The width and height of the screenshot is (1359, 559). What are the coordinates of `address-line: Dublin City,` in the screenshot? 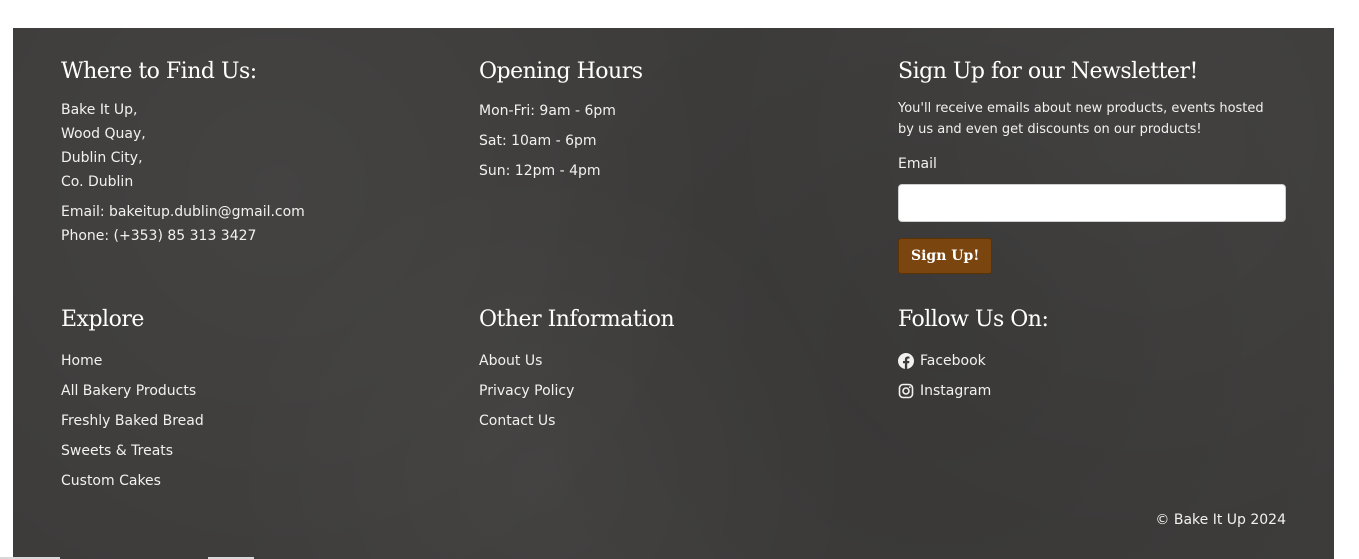 It's located at (102, 158).